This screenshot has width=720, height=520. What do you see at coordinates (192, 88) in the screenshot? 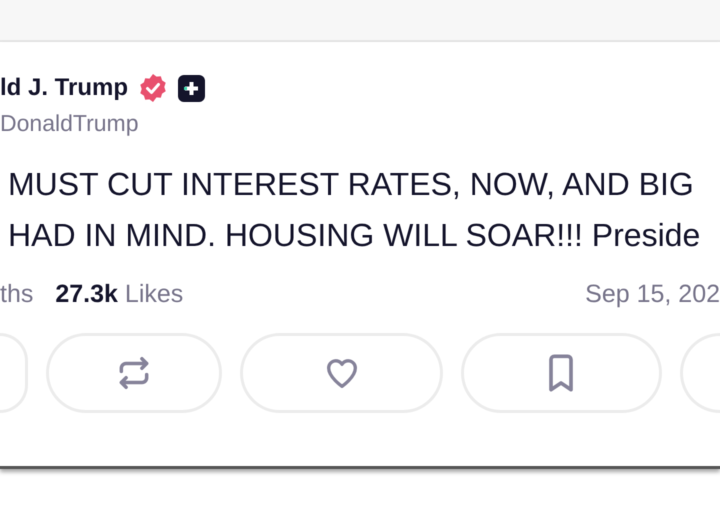
I see `plus-badge-icon` at bounding box center [192, 88].